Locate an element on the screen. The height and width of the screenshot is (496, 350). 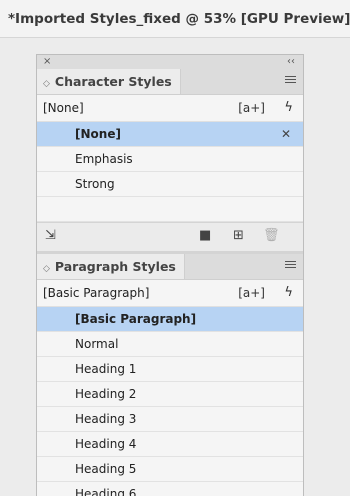
panel-title-bar: × ‹‹ is located at coordinates (170, 62).